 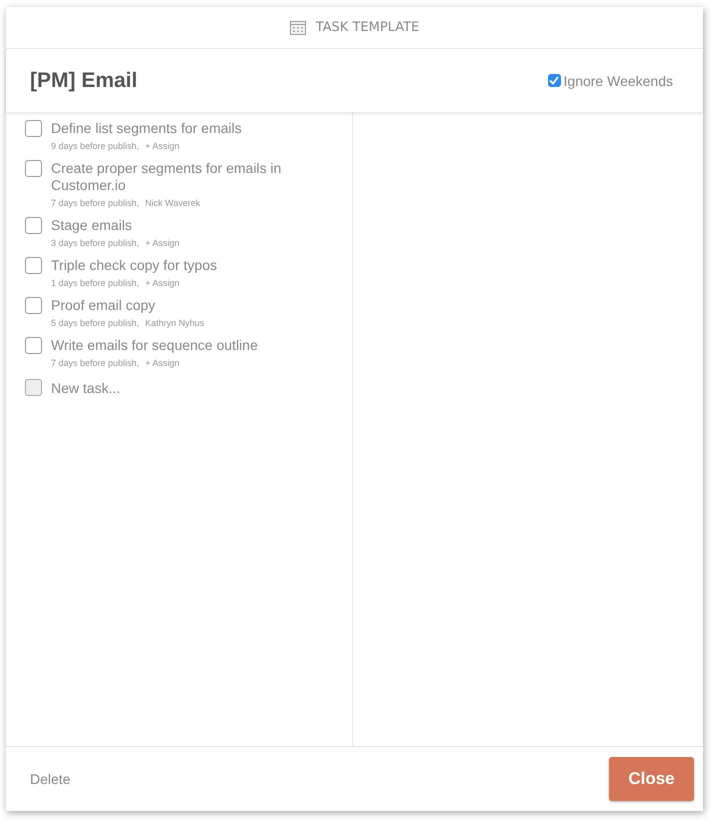 I want to click on due-date: 3 days before publish,, so click(x=95, y=243).